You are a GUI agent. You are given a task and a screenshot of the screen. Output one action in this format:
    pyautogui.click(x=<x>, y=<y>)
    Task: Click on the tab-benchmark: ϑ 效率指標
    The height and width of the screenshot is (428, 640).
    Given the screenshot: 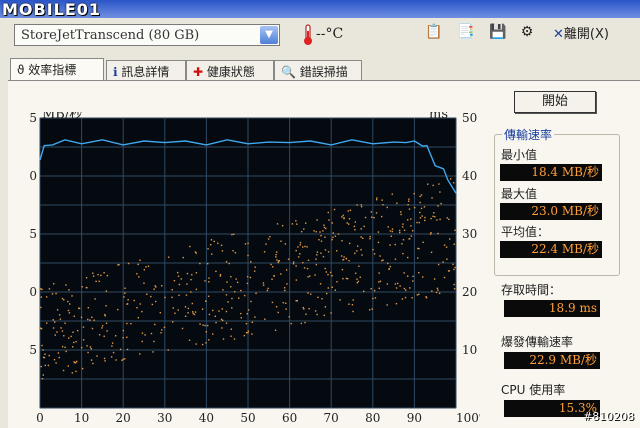 What is the action you would take?
    pyautogui.click(x=57, y=69)
    